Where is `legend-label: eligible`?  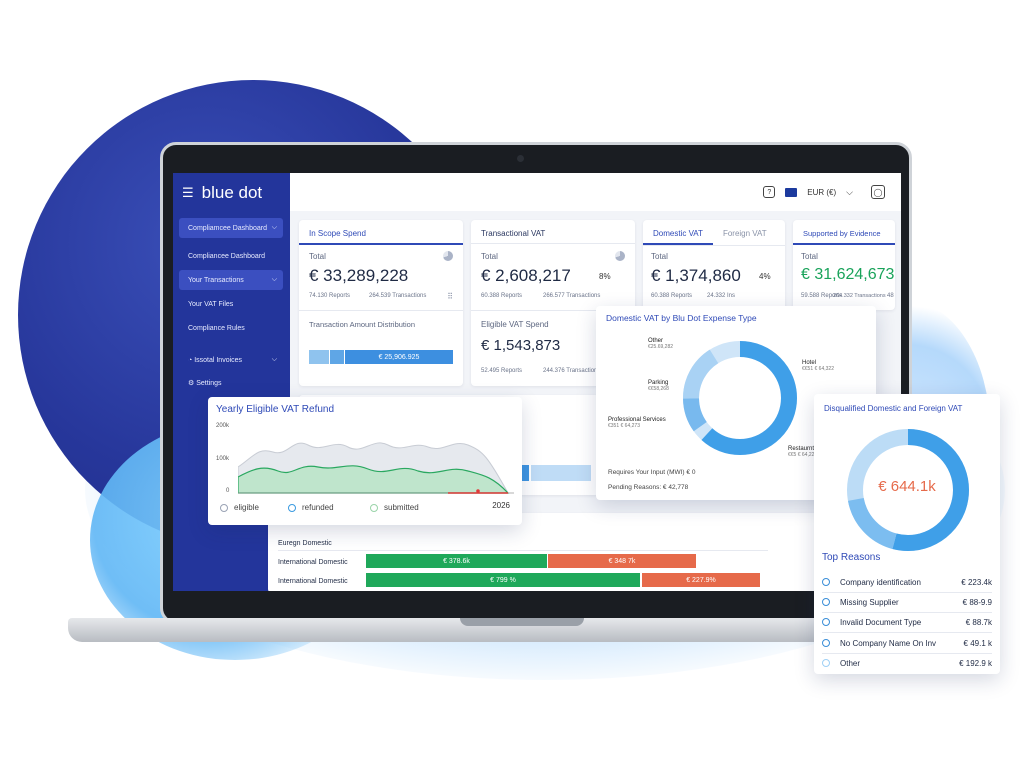
legend-label: eligible is located at coordinates (246, 507).